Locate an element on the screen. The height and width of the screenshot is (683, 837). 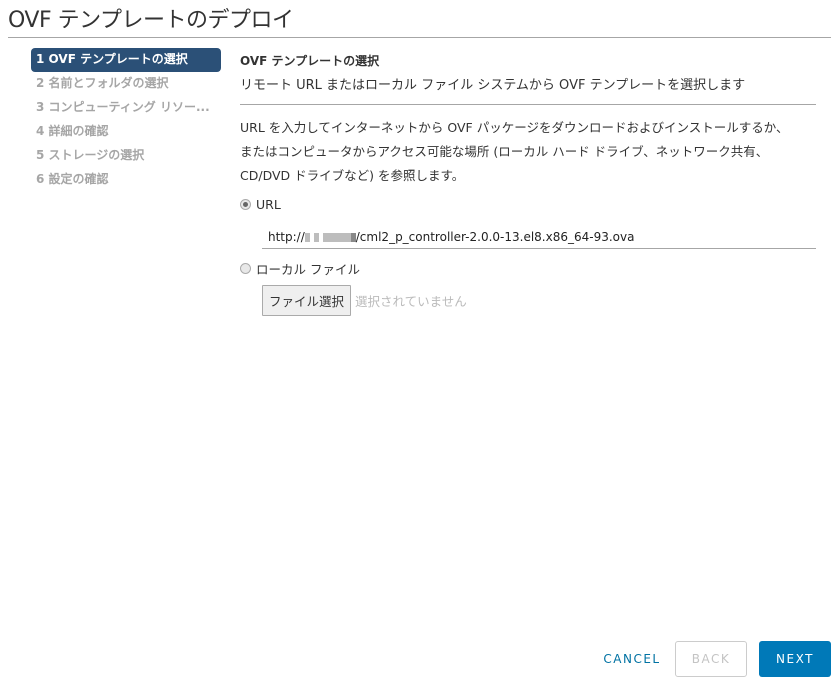
step-name-and-folder: 2 名前とフォルダの選択 is located at coordinates (126, 84).